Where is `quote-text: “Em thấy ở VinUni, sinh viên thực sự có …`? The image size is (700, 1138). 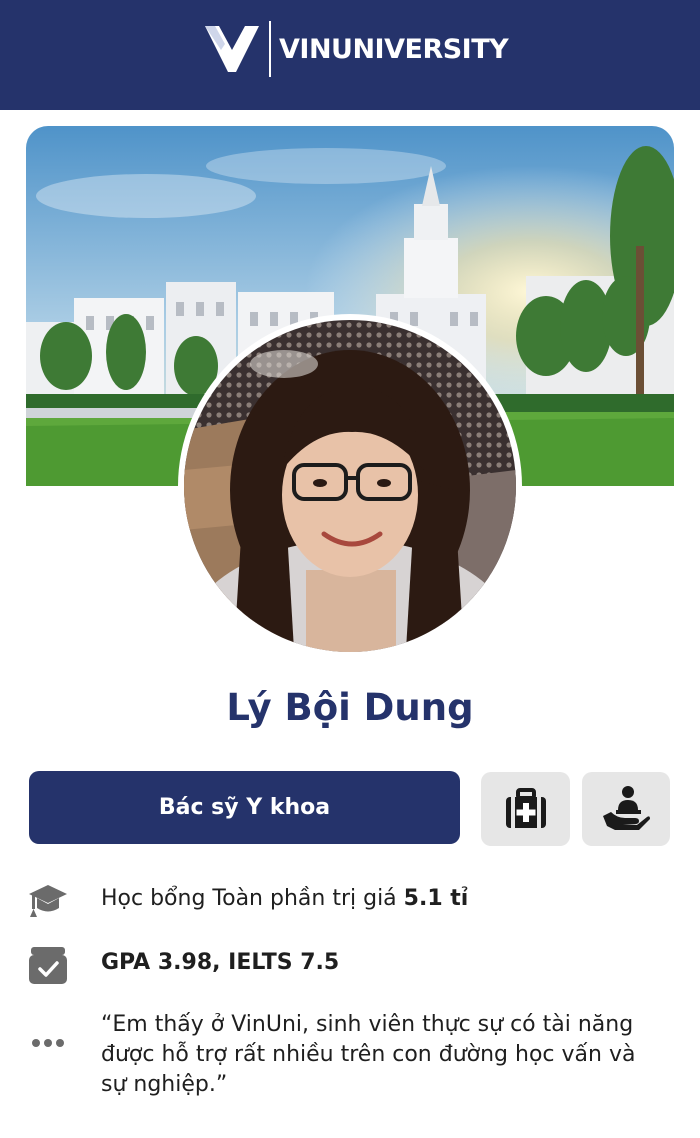
quote-text: “Em thấy ở VinUni, sinh viên thực sự có … is located at coordinates (368, 1054).